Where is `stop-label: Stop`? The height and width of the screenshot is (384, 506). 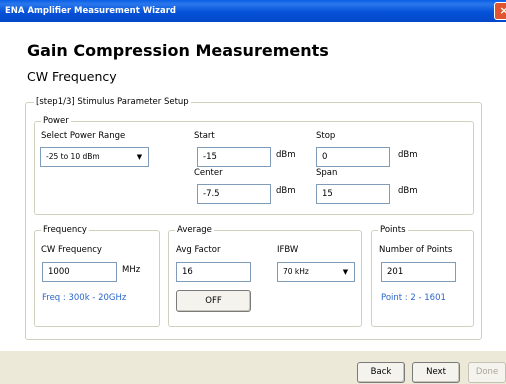
stop-label: Stop is located at coordinates (326, 136).